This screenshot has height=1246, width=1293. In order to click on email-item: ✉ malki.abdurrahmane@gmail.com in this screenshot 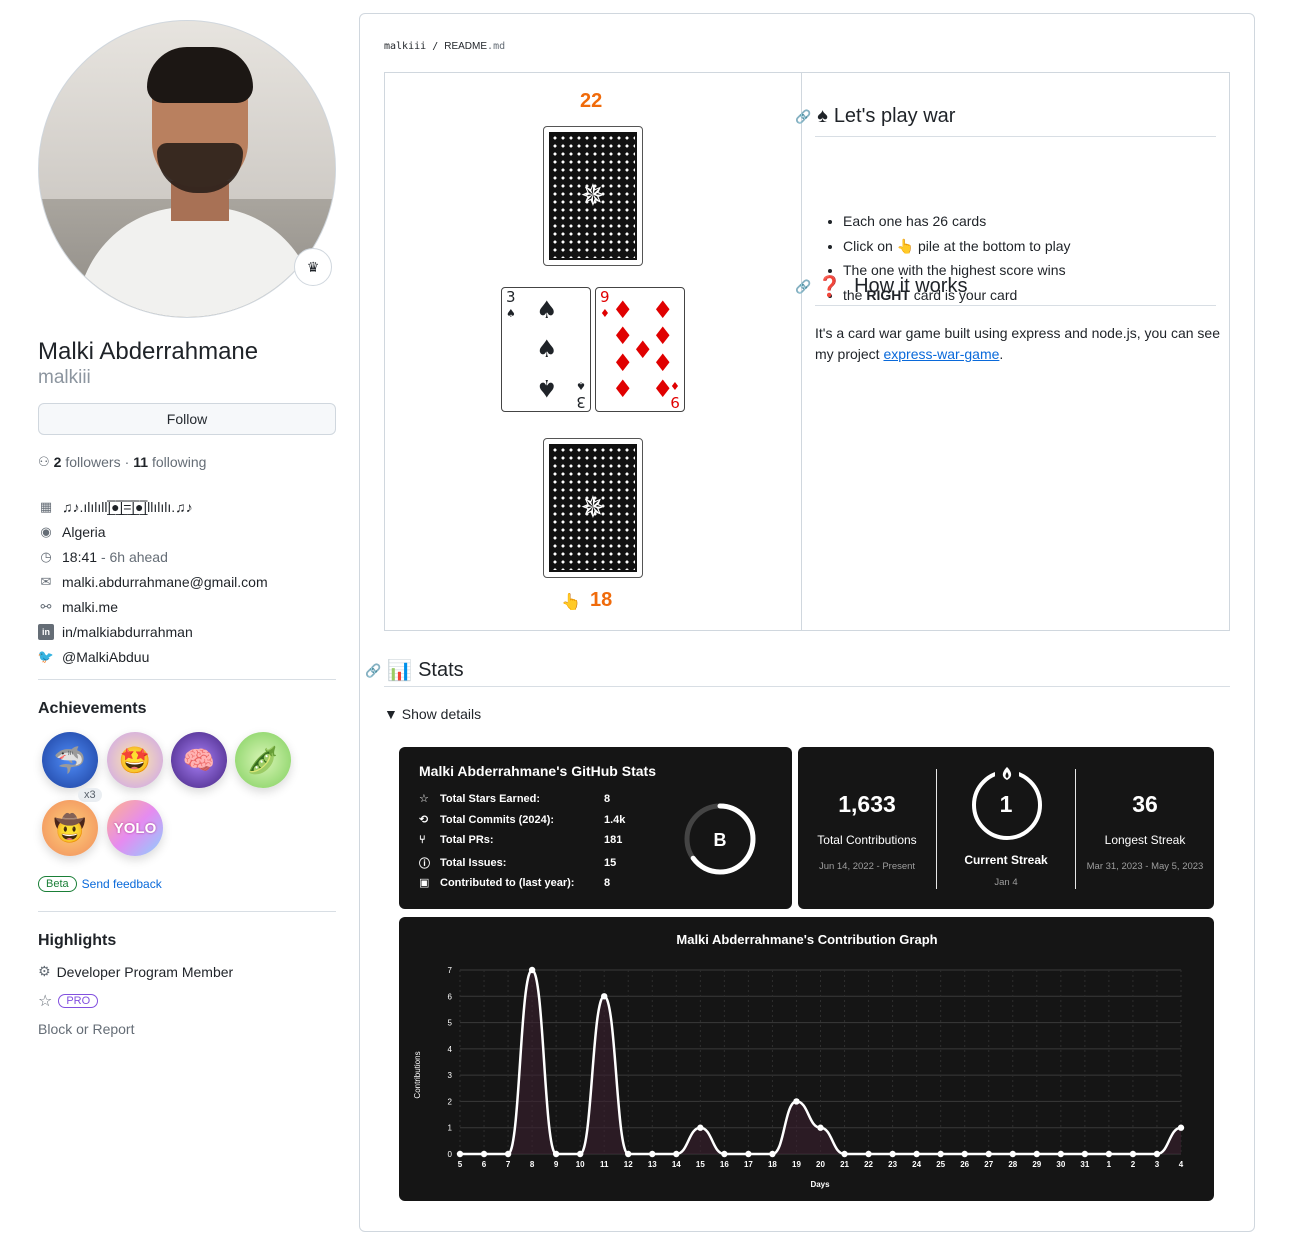, I will do `click(153, 581)`.